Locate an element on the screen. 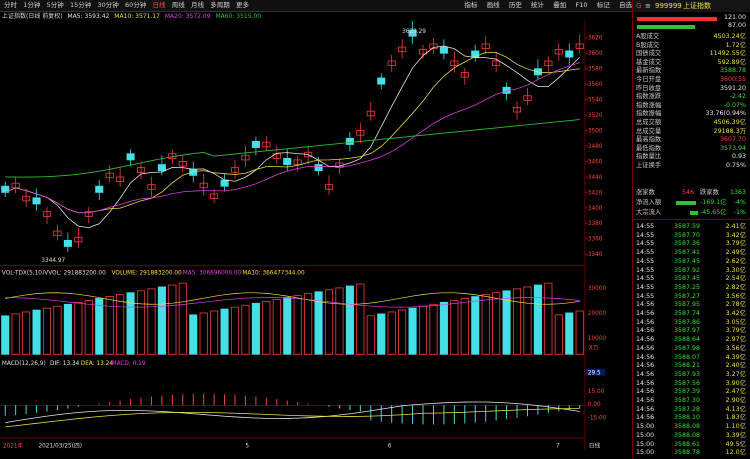 This screenshot has width=750, height=459. stat-row: 最高指数 3607.70 is located at coordinates (692, 140).